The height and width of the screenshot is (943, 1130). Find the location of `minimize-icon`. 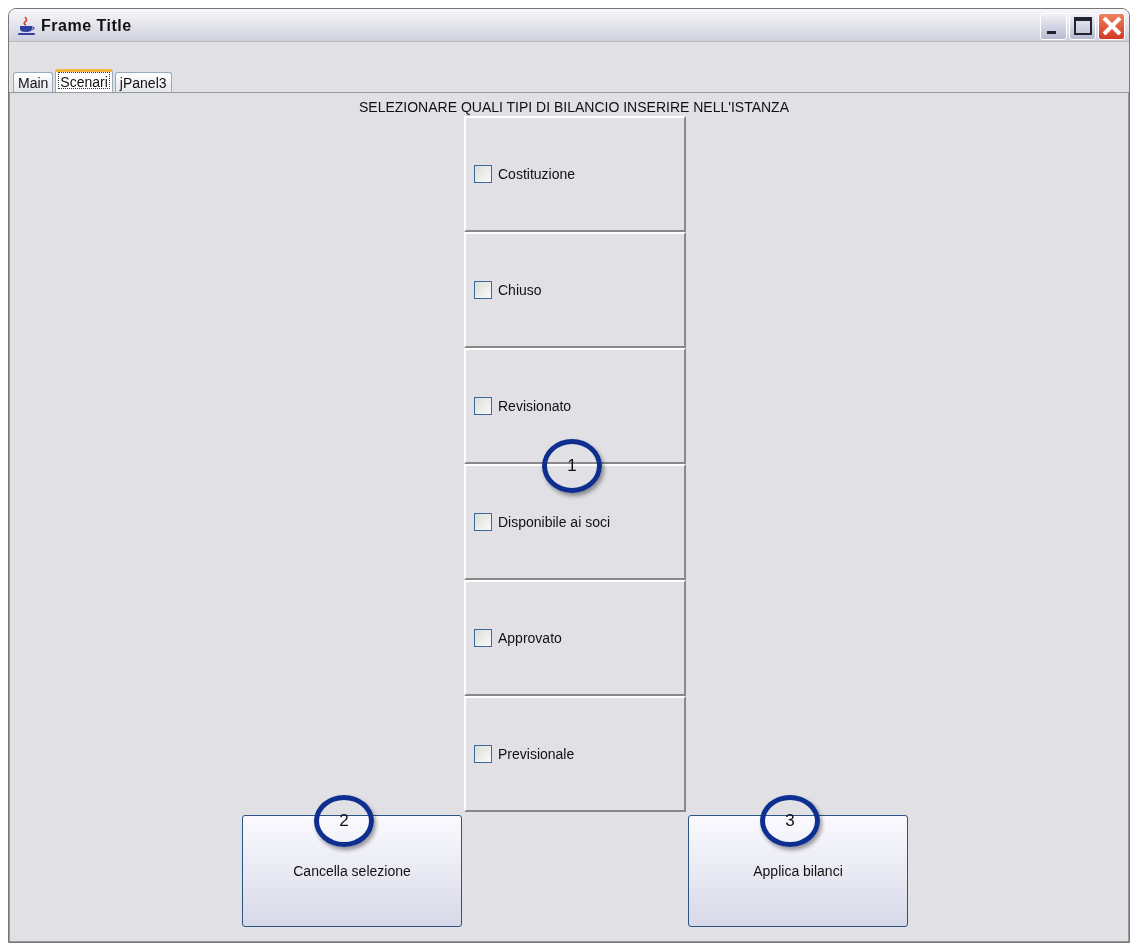

minimize-icon is located at coordinates (1051, 32).